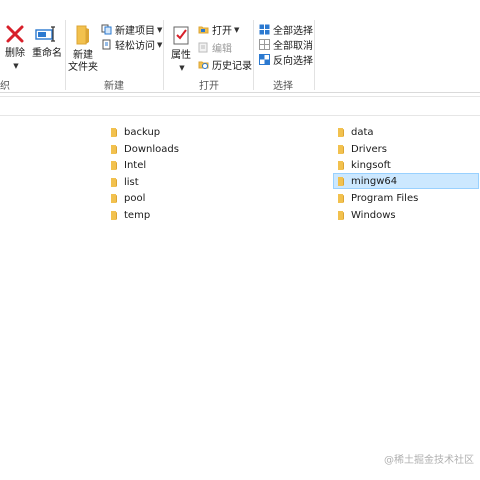 The width and height of the screenshot is (480, 480). I want to click on delete-x-icon, so click(15, 34).